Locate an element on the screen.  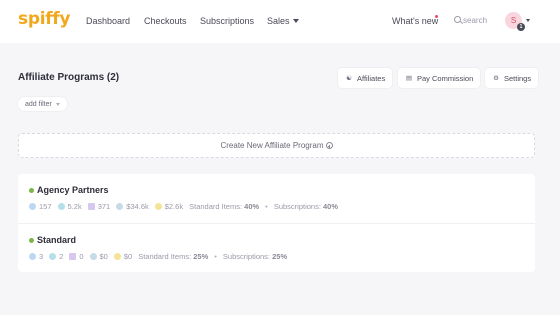
nav-sales-label: Sales is located at coordinates (278, 21).